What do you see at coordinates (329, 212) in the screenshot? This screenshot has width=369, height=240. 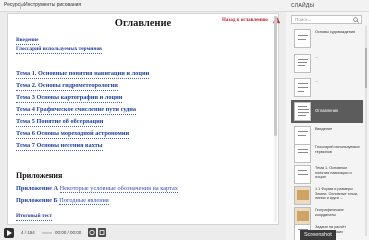 I see `slide-label: Географические координаты` at bounding box center [329, 212].